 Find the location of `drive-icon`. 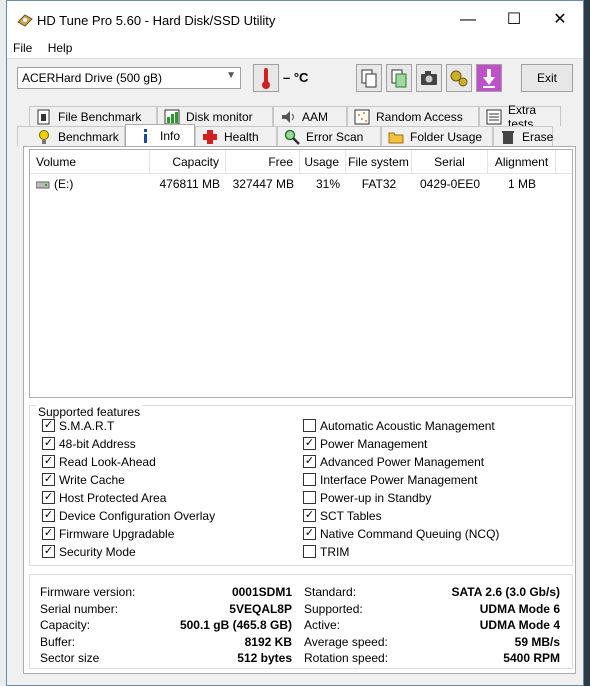

drive-icon is located at coordinates (42, 185).